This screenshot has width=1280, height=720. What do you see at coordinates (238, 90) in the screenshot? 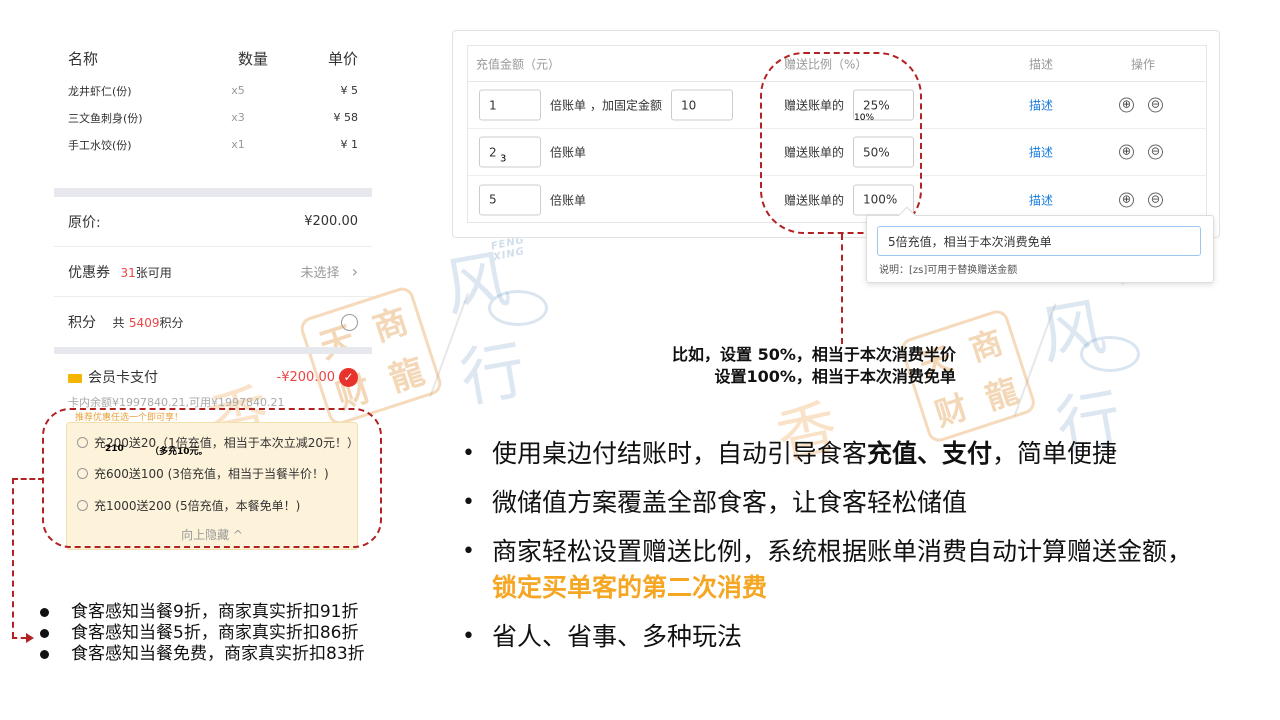
I see `order-item-qty: x5` at bounding box center [238, 90].